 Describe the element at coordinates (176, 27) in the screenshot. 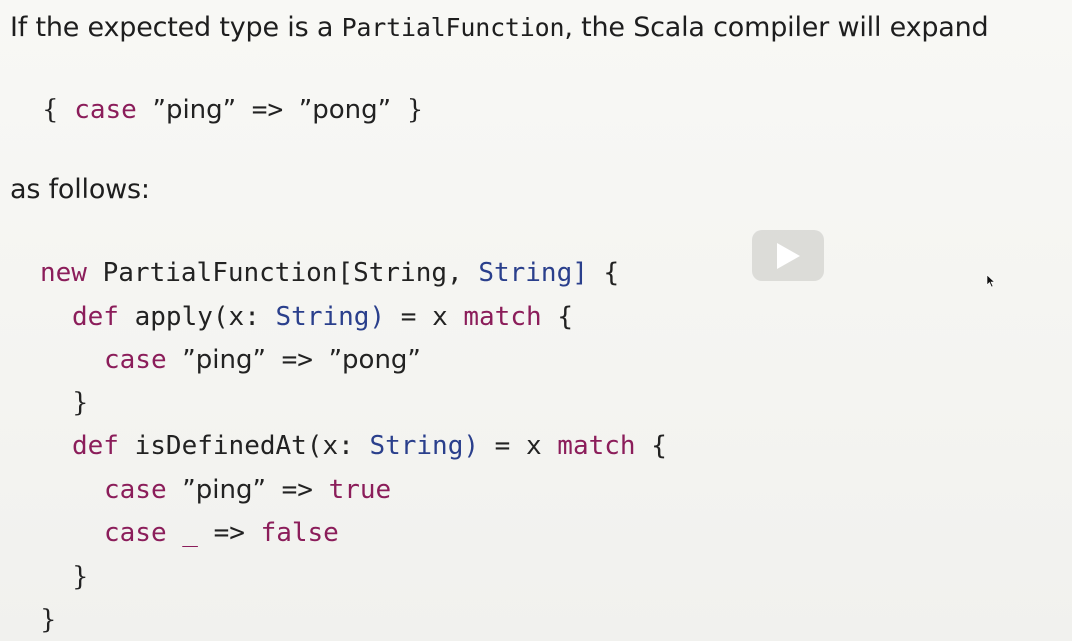

I see `intro-before: If the expected type is a` at that location.